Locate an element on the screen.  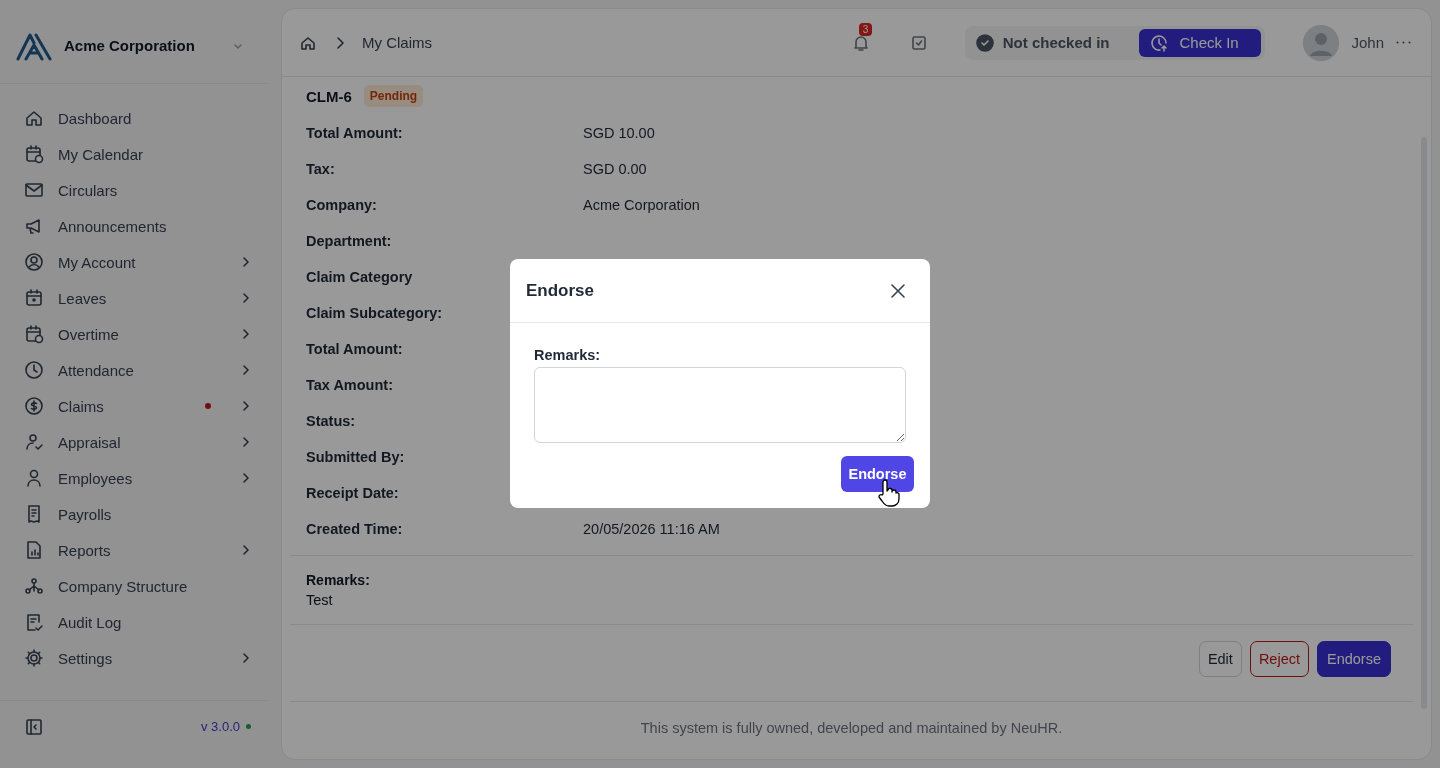
checkin-status: Not checked in is located at coordinates (1056, 42).